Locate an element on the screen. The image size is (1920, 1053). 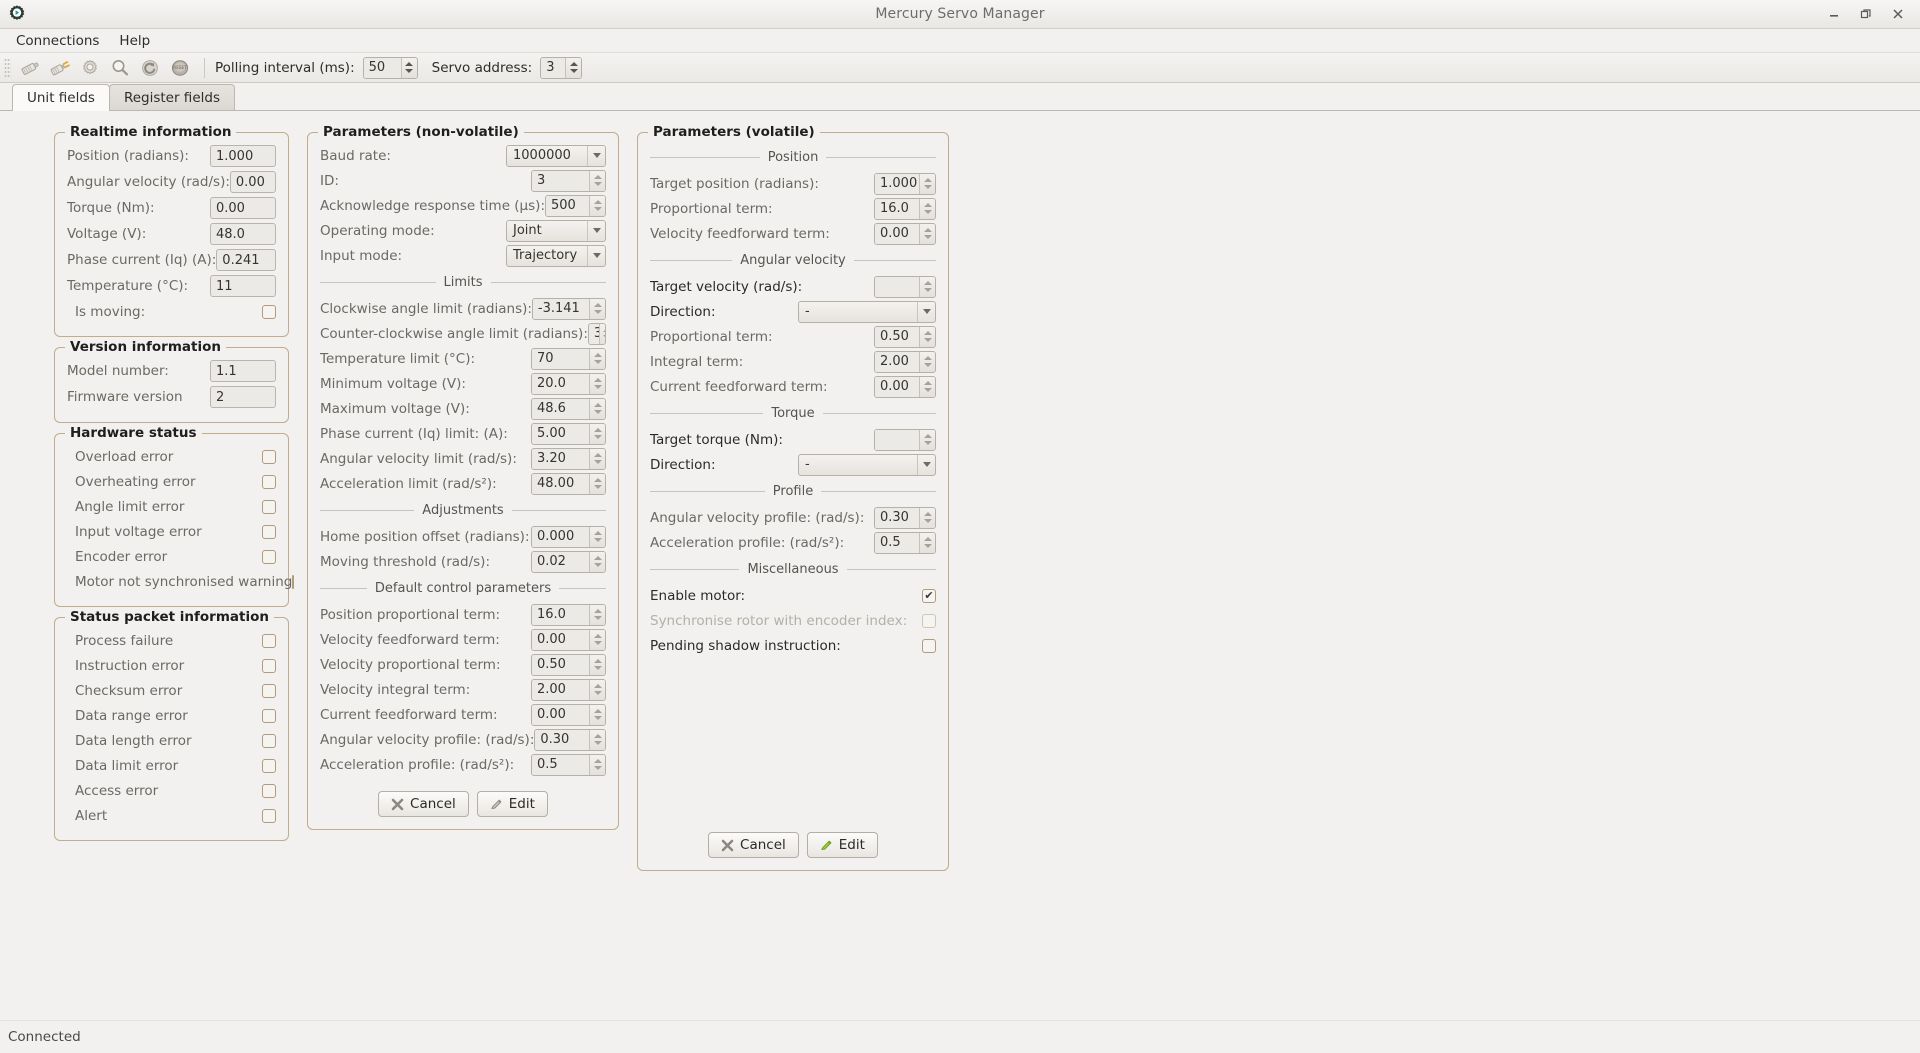
process-failure-checkbox is located at coordinates (269, 640).